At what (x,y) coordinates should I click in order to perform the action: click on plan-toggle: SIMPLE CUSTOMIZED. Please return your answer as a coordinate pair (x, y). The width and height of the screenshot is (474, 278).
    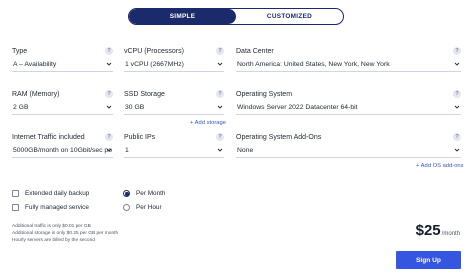
    Looking at the image, I should click on (236, 16).